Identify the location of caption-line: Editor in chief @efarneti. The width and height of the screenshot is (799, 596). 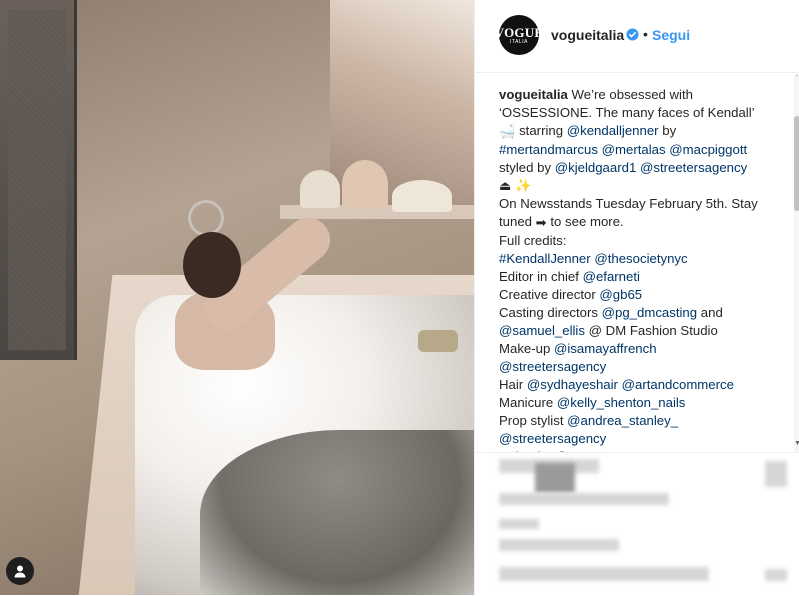
(640, 277).